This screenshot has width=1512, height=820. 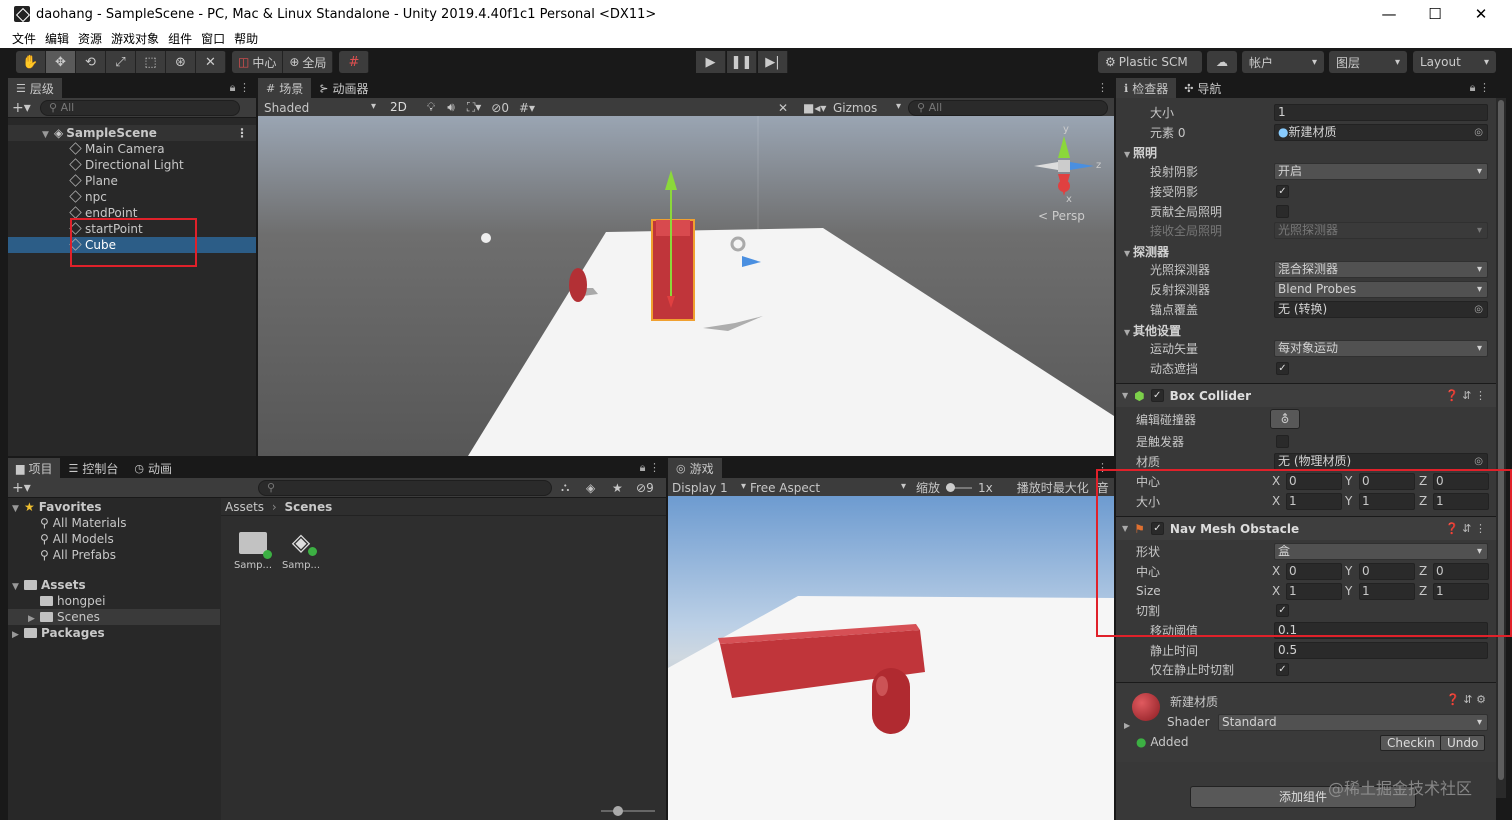 What do you see at coordinates (93, 468) in the screenshot?
I see `tab-console: ☰ 控制台` at bounding box center [93, 468].